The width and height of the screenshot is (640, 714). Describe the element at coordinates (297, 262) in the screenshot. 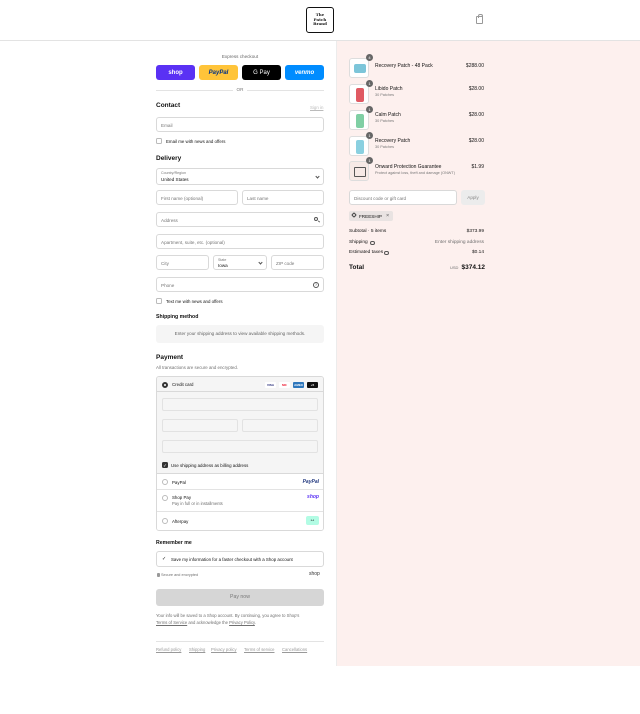

I see `zip-field: ZIP code` at that location.